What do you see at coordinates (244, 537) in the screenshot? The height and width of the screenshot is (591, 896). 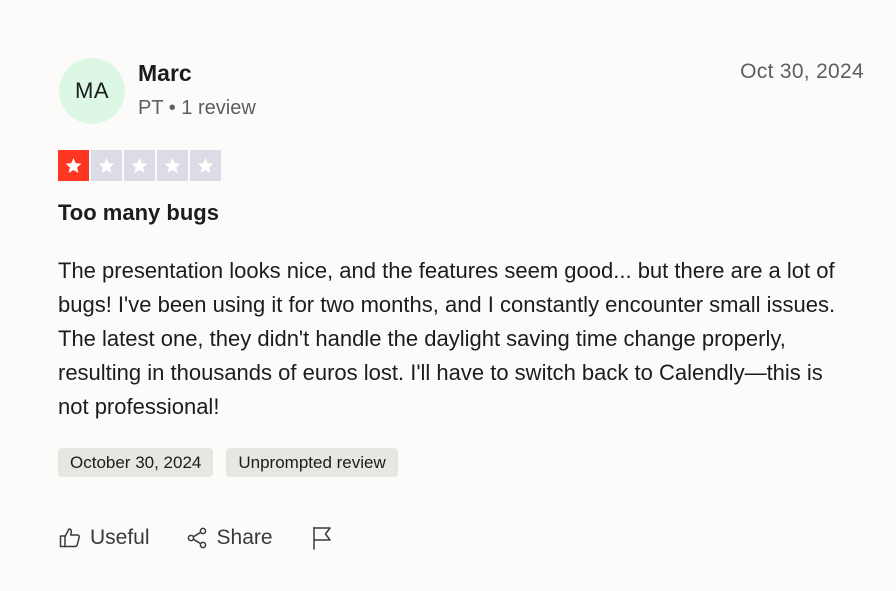 I see `share-label: Share` at bounding box center [244, 537].